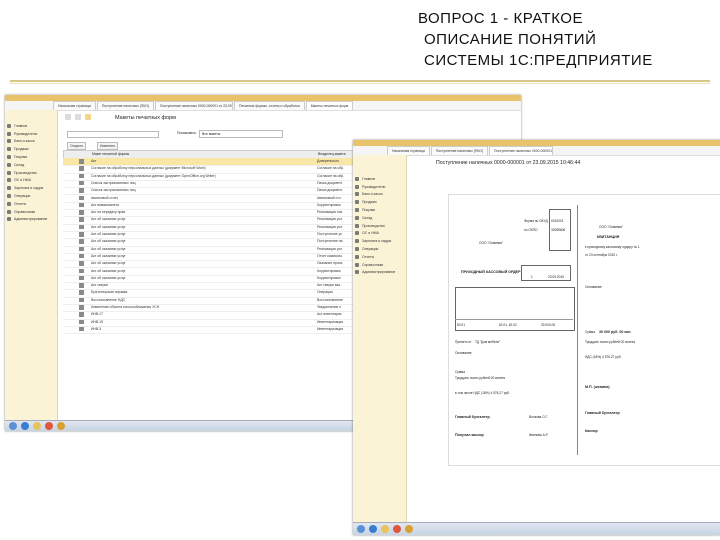 This screenshot has width=720, height=540. Describe the element at coordinates (31, 173) in the screenshot. I see `a-sidebar-item: Производство` at that location.